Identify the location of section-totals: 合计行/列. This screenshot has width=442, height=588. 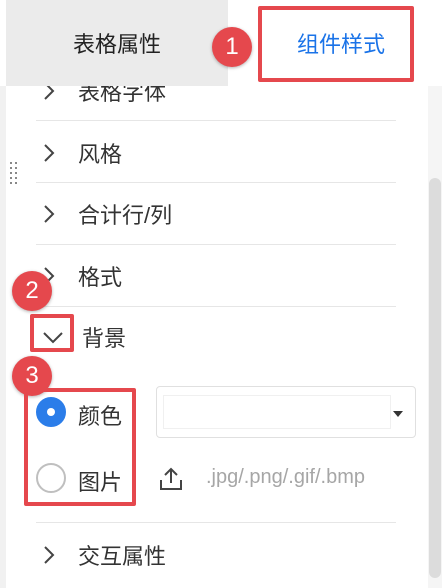
(216, 214).